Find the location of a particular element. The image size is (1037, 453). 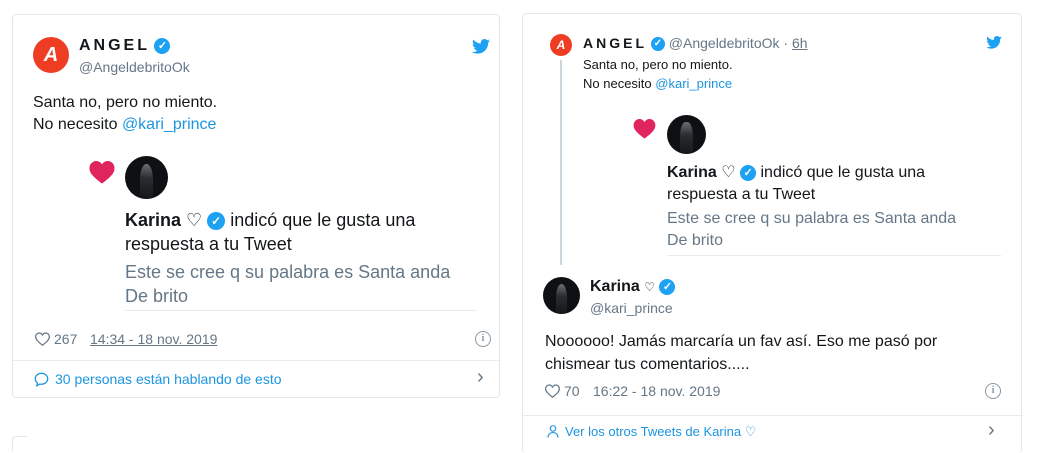

time-ago-link: 6h is located at coordinates (800, 43).